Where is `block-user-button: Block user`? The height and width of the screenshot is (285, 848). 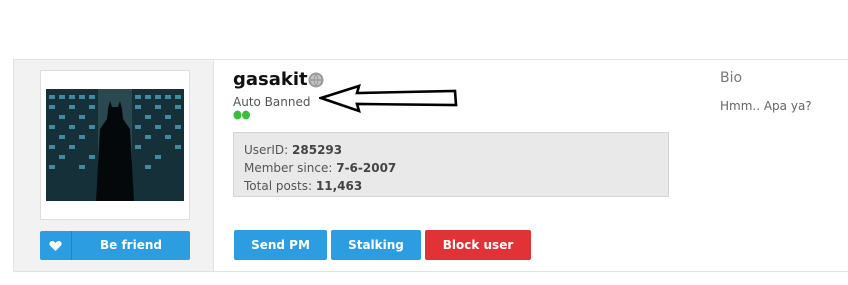 block-user-button: Block user is located at coordinates (478, 245).